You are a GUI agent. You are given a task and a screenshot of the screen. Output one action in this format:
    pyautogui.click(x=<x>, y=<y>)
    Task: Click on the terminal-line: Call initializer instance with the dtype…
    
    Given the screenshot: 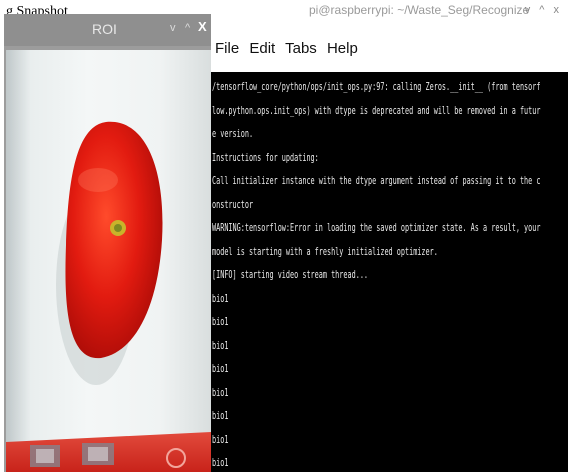 What is the action you would take?
    pyautogui.click(x=376, y=180)
    